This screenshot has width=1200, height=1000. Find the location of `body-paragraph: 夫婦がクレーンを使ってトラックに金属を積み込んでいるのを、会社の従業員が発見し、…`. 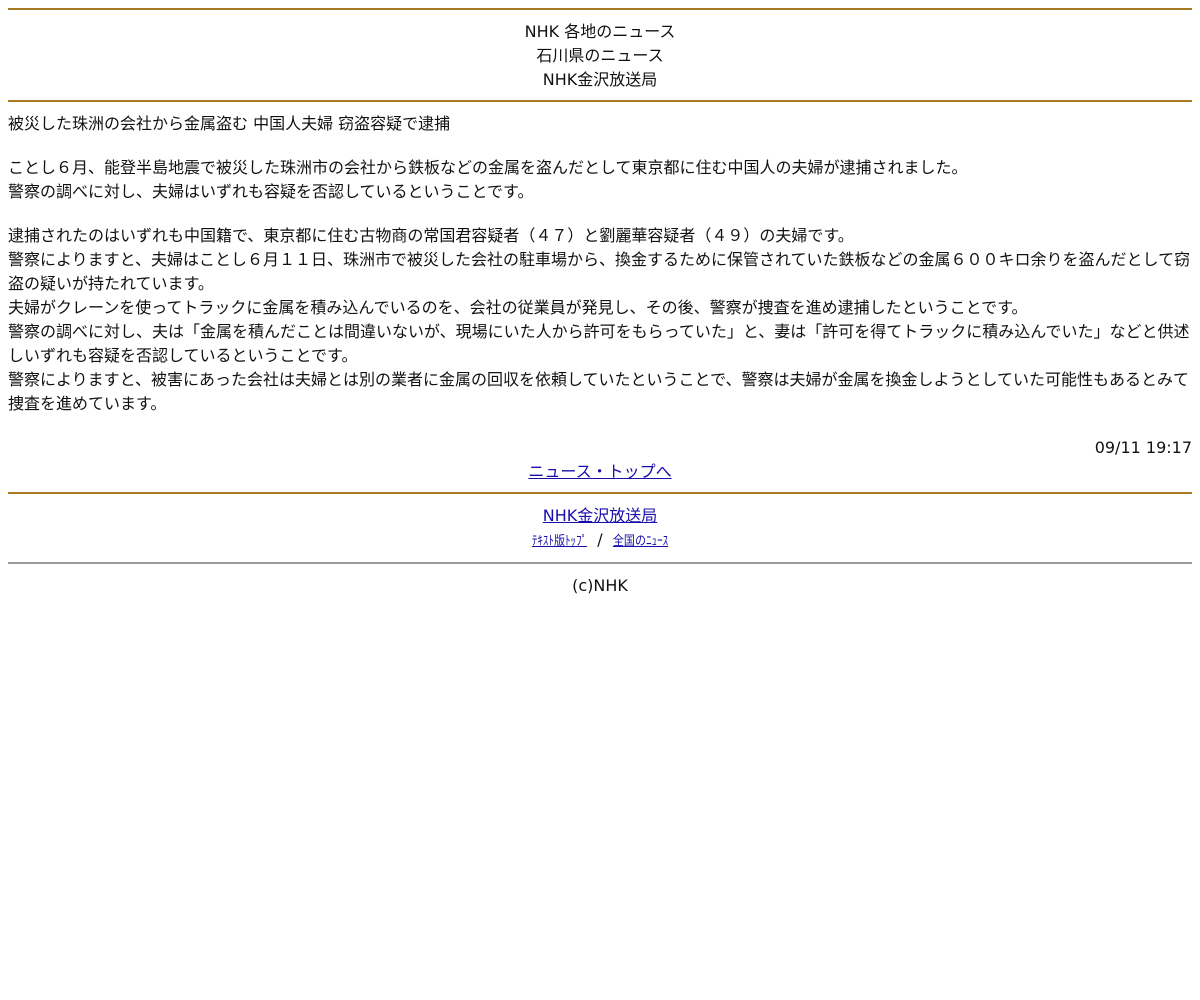

body-paragraph: 夫婦がクレーンを使ってトラックに金属を積み込んでいるのを、会社の従業員が発見し、… is located at coordinates (518, 307).